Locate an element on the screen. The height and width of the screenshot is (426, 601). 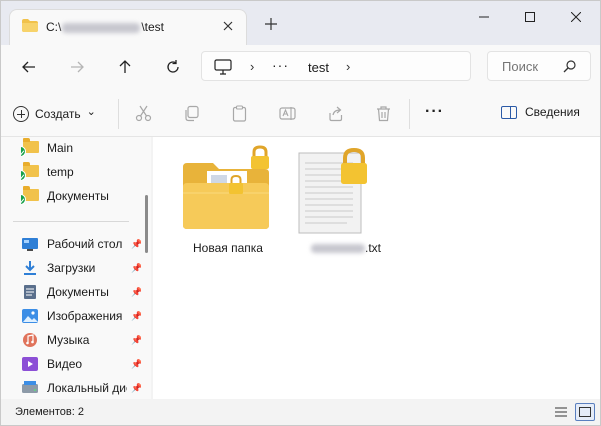
close-window-button is located at coordinates (576, 17).